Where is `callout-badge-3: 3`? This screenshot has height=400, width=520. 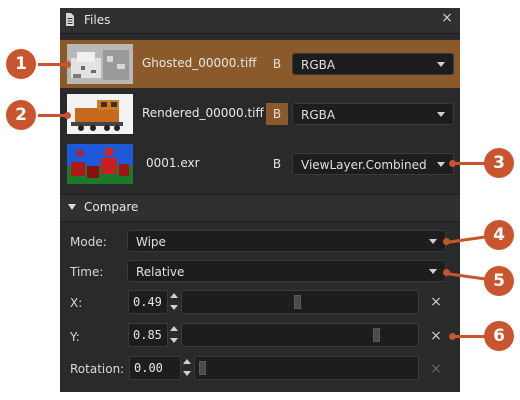 callout-badge-3: 3 is located at coordinates (499, 163).